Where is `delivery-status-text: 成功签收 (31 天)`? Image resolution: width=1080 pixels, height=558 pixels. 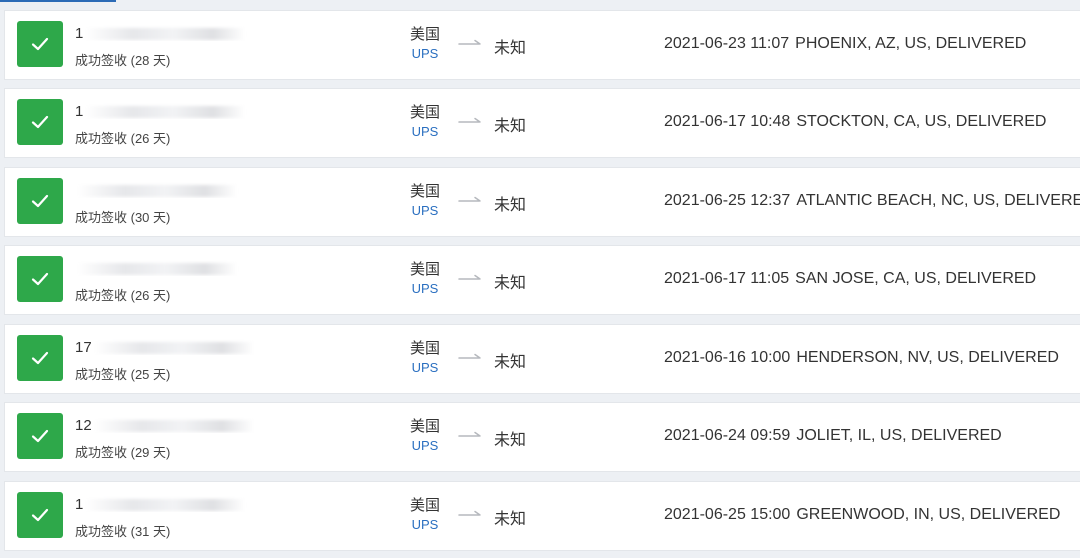
delivery-status-text: 成功签收 (31 天) is located at coordinates (123, 531).